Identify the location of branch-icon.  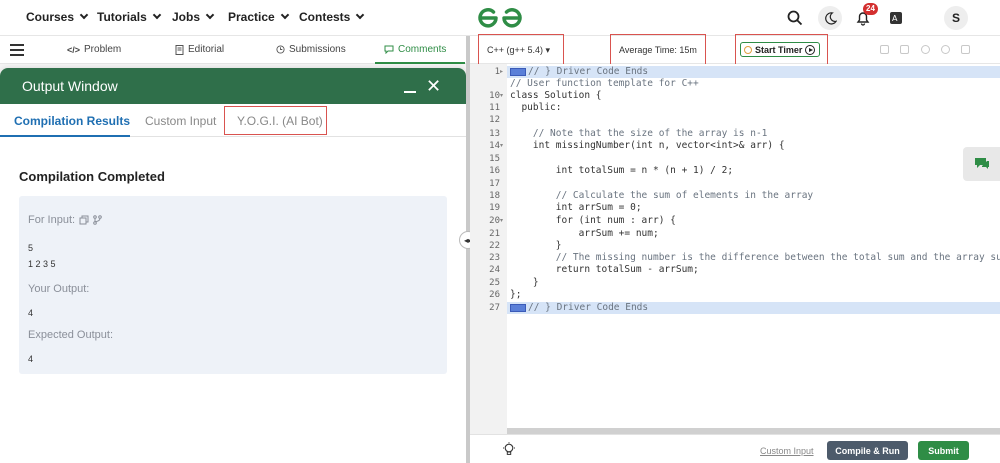
(97, 220).